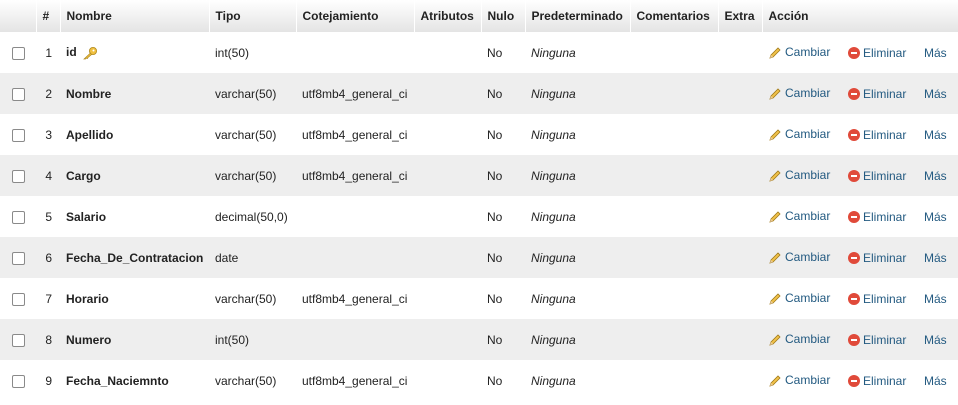 Image resolution: width=958 pixels, height=405 pixels. Describe the element at coordinates (117, 380) in the screenshot. I see `column-name: Fecha_Naciemnto` at that location.